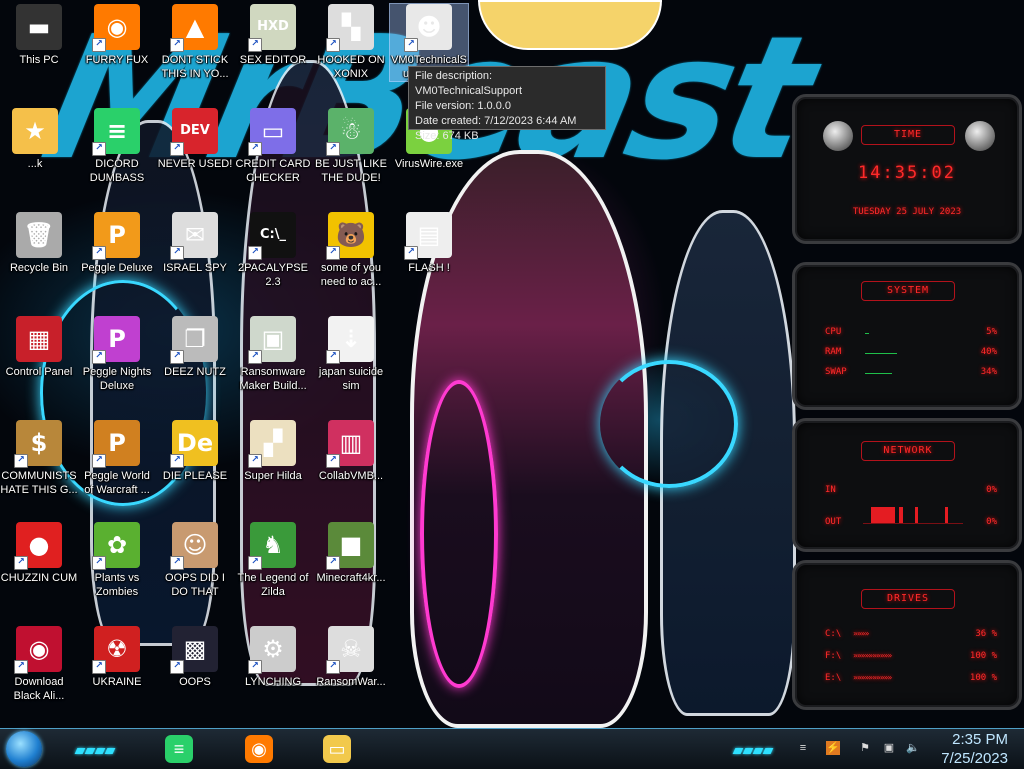 The width and height of the screenshot is (1024, 769). What do you see at coordinates (195, 657) in the screenshot?
I see `desktop-icon-oops: ▩ ↗ OOPS` at bounding box center [195, 657].